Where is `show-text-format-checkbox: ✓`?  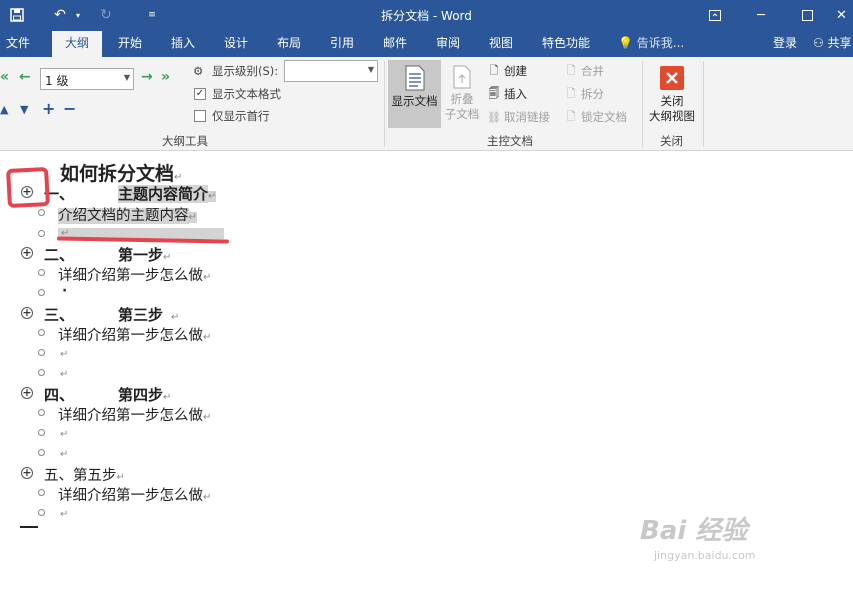
show-text-format-checkbox: ✓ is located at coordinates (200, 94).